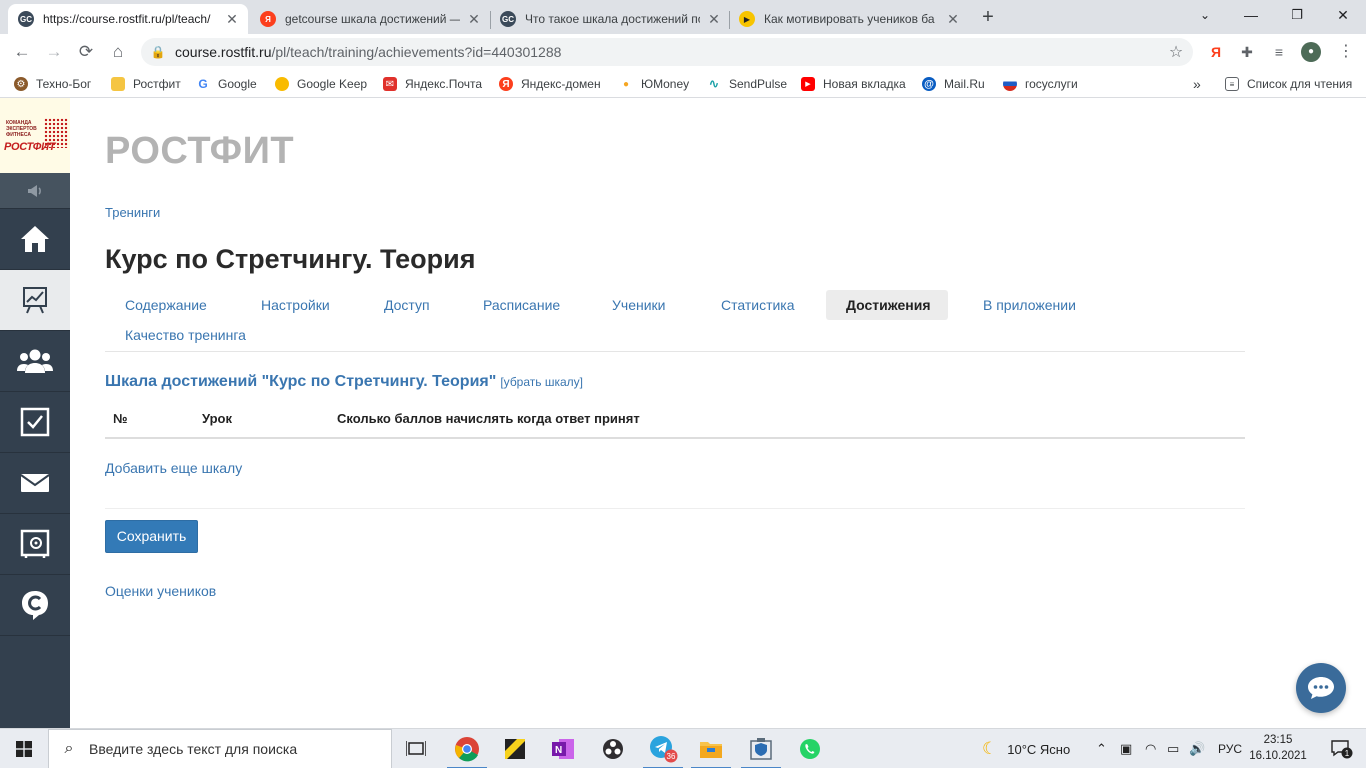  I want to click on sidebar-item-home, so click(35, 239).